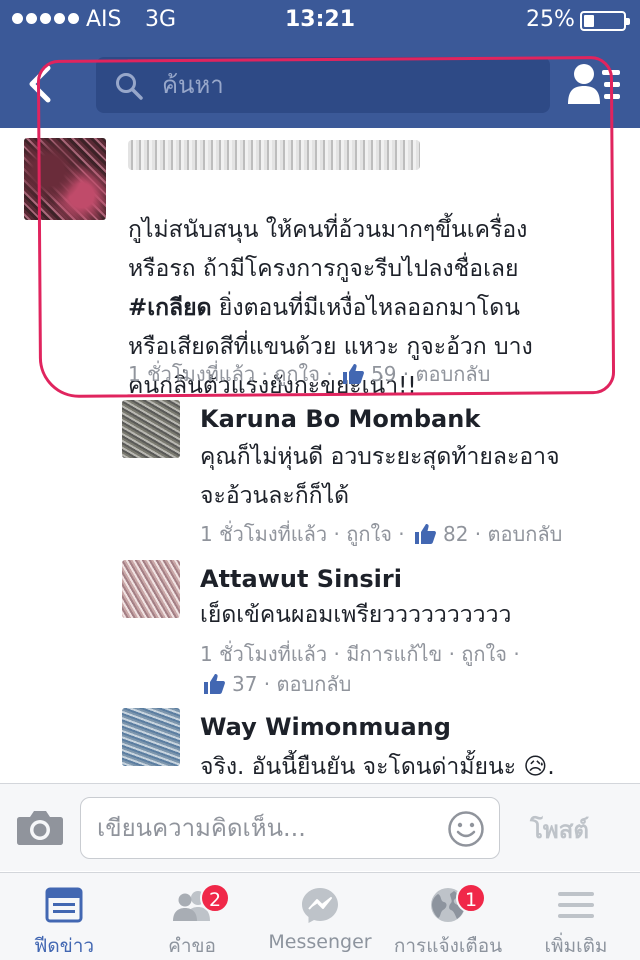  Describe the element at coordinates (320, 942) in the screenshot. I see `tab-label: Messenger` at that location.